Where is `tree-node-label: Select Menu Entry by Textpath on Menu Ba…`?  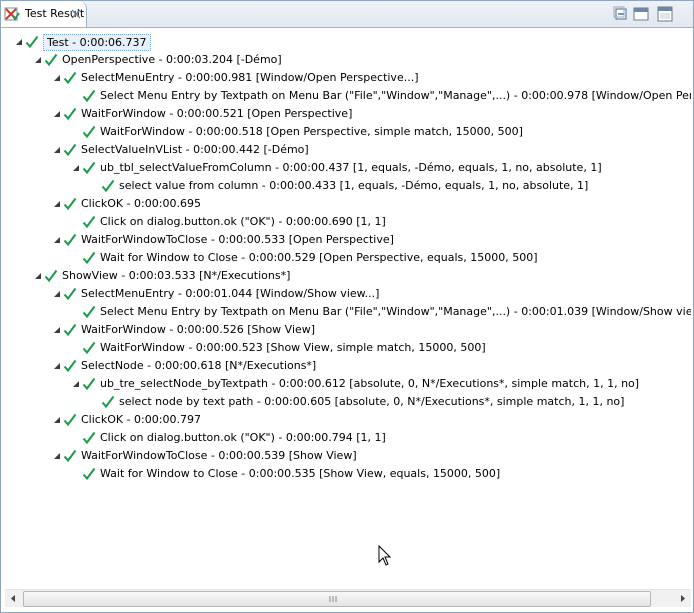
tree-node-label: Select Menu Entry by Textpath on Menu Ba… is located at coordinates (395, 95).